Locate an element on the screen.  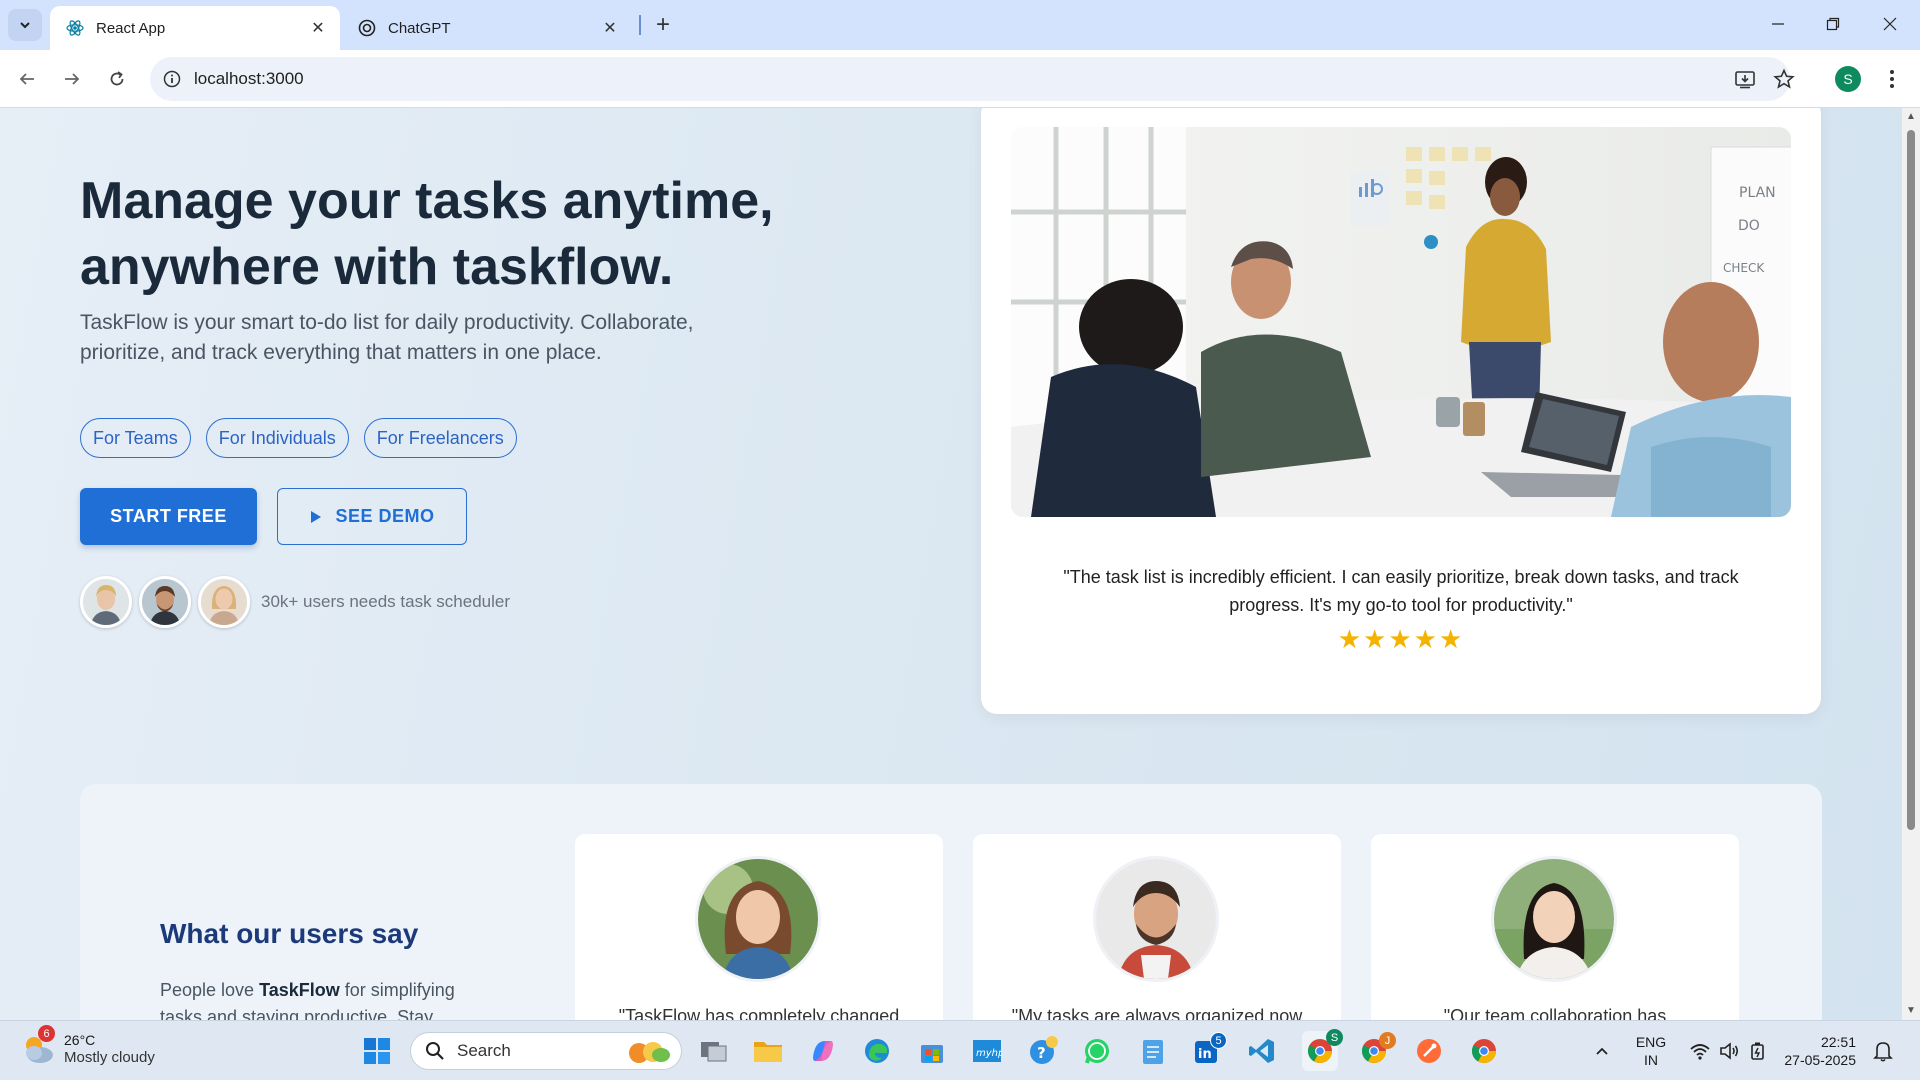
reload-button is located at coordinates (117, 79).